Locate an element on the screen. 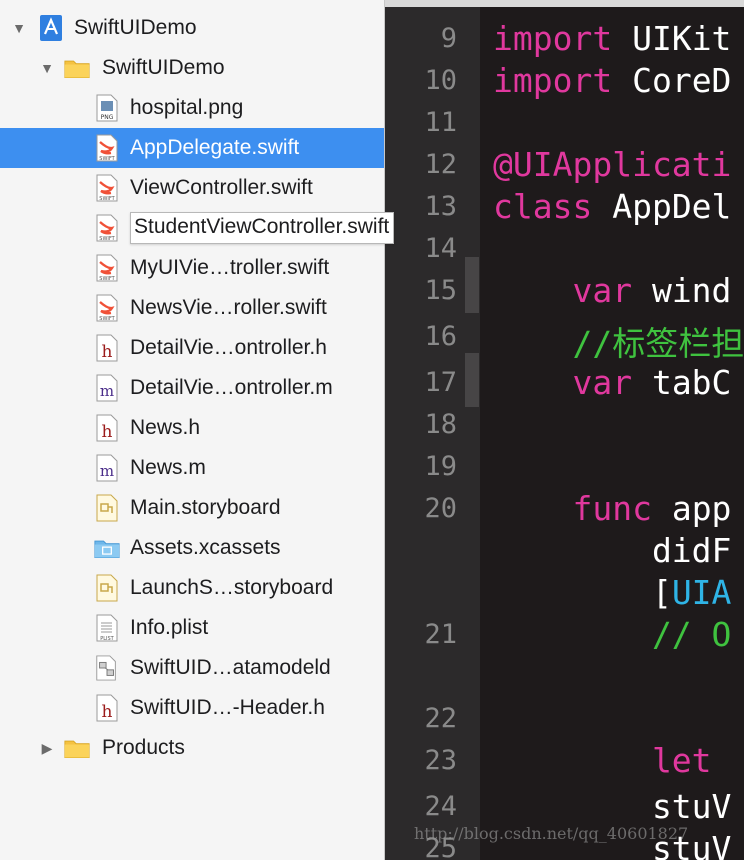 This screenshot has height=860, width=744. navigator-project-row: ▼ SwiftUIDemo is located at coordinates (192, 28).